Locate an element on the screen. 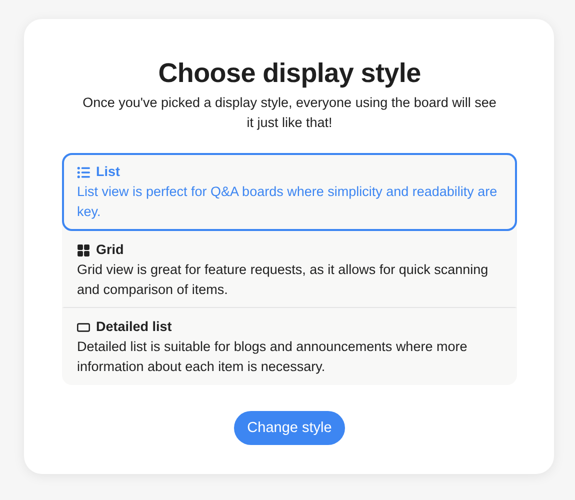 The width and height of the screenshot is (575, 500). option-description: List view is perfect for Q&A boards where simplicity and readability are key. is located at coordinates (287, 202).